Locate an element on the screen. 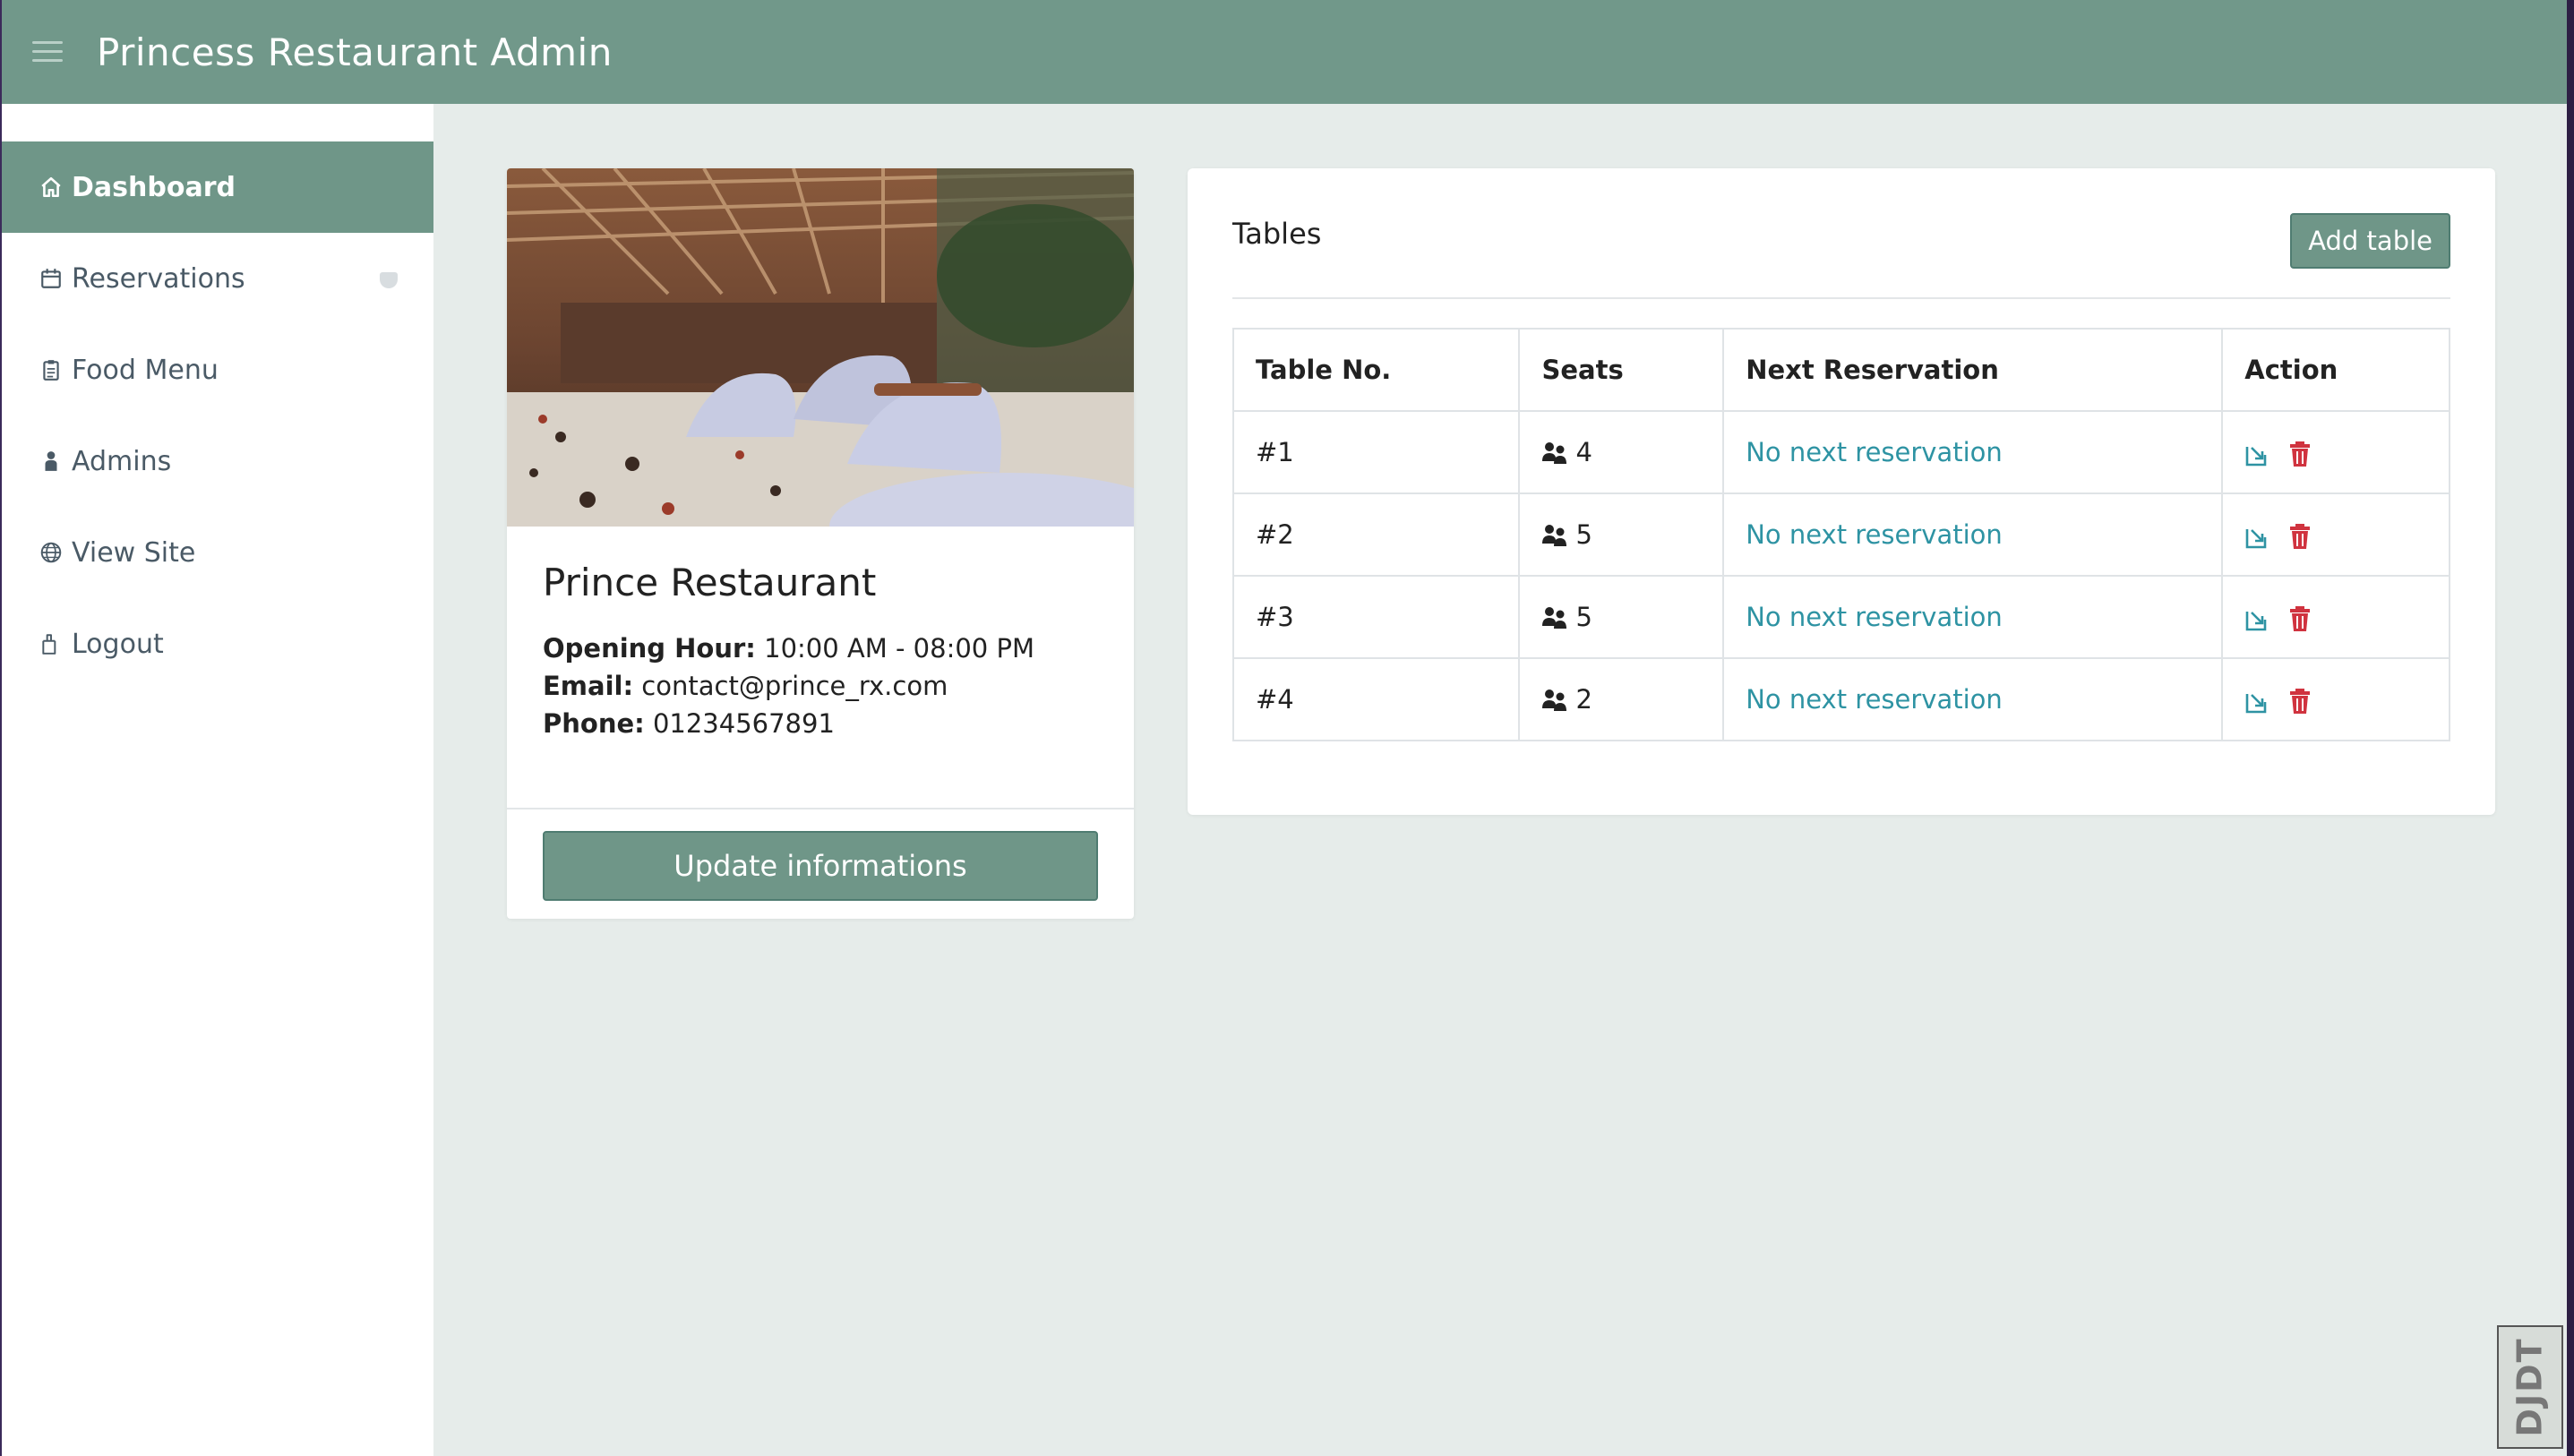 The height and width of the screenshot is (1456, 2574). sidebar-item-reservations: Reservations is located at coordinates (217, 278).